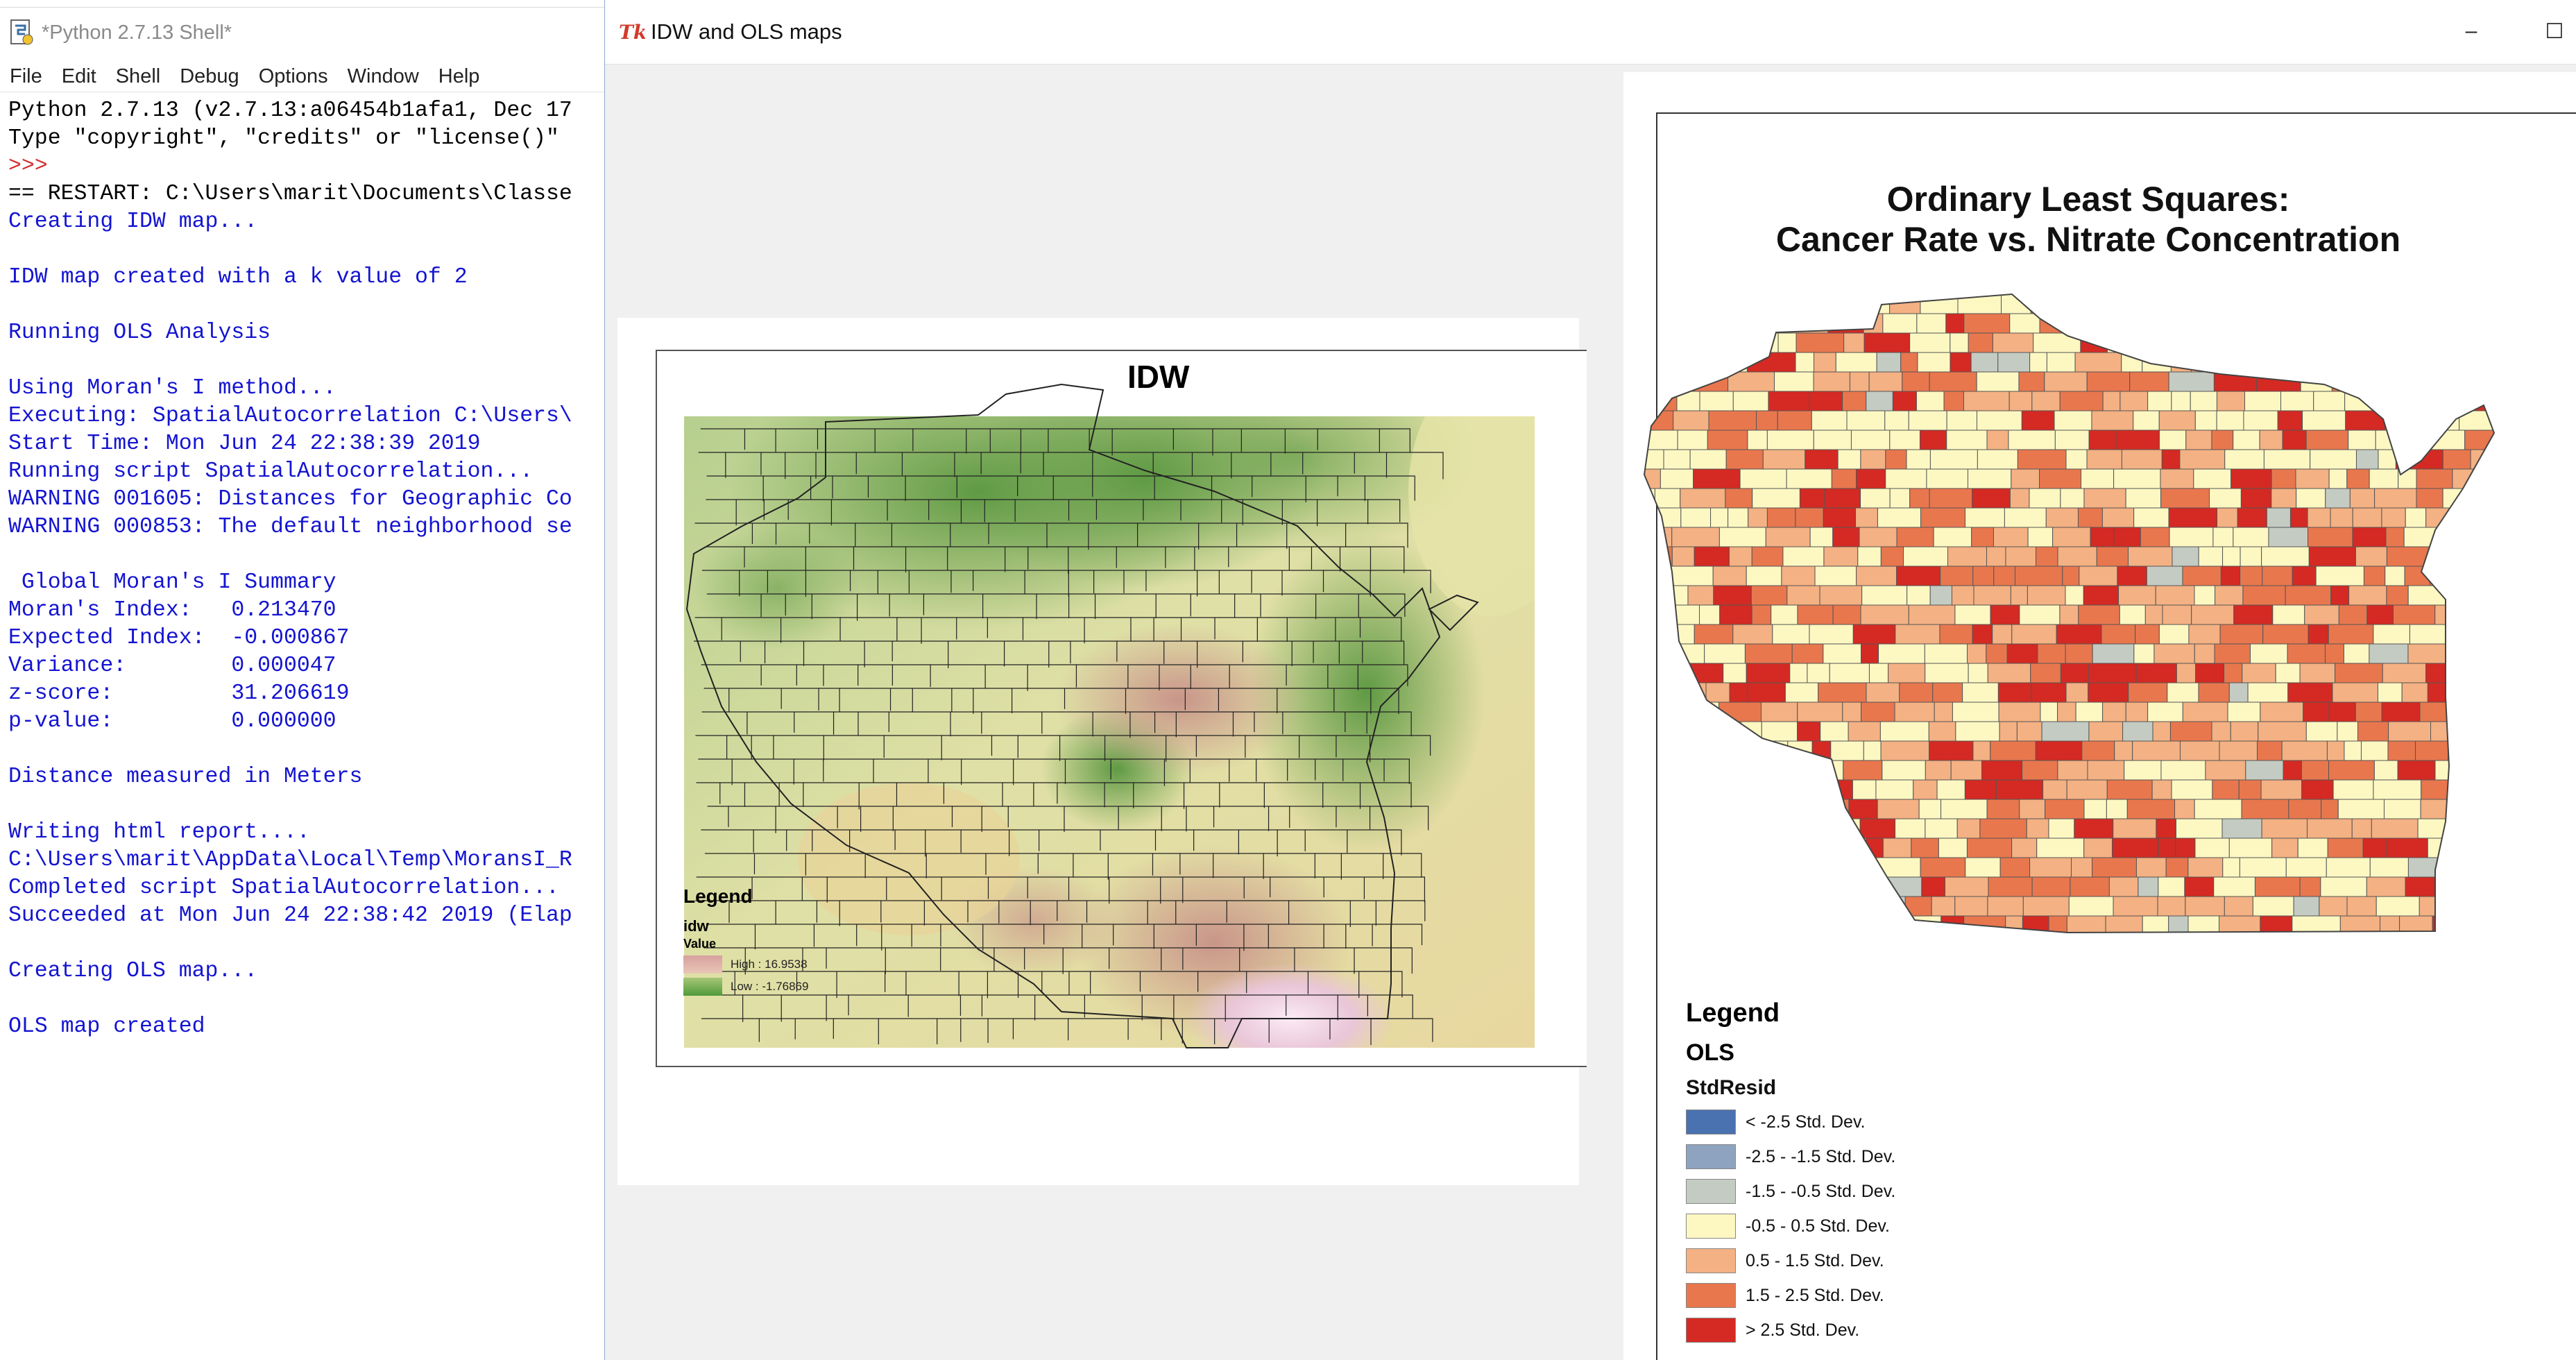  I want to click on console-line: >>>, so click(28, 166).